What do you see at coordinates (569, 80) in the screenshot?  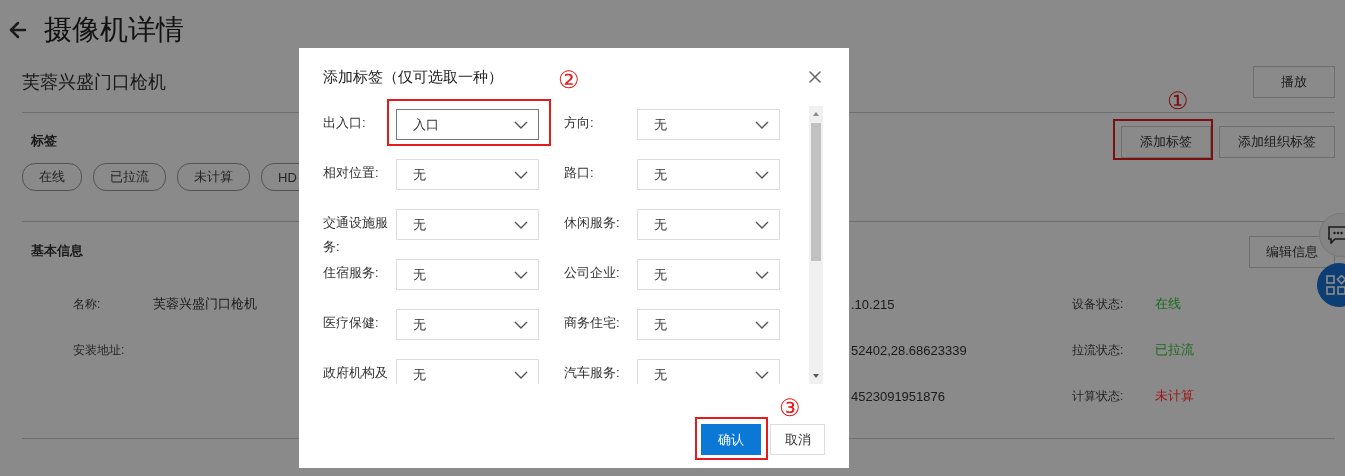 I see `step-number: ②` at bounding box center [569, 80].